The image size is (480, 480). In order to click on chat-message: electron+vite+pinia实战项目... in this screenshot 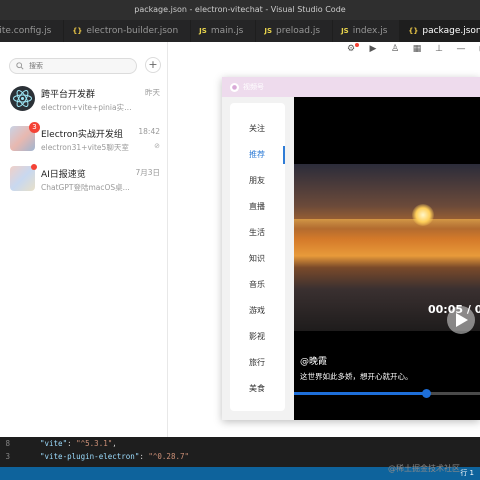, I will do `click(89, 107)`.